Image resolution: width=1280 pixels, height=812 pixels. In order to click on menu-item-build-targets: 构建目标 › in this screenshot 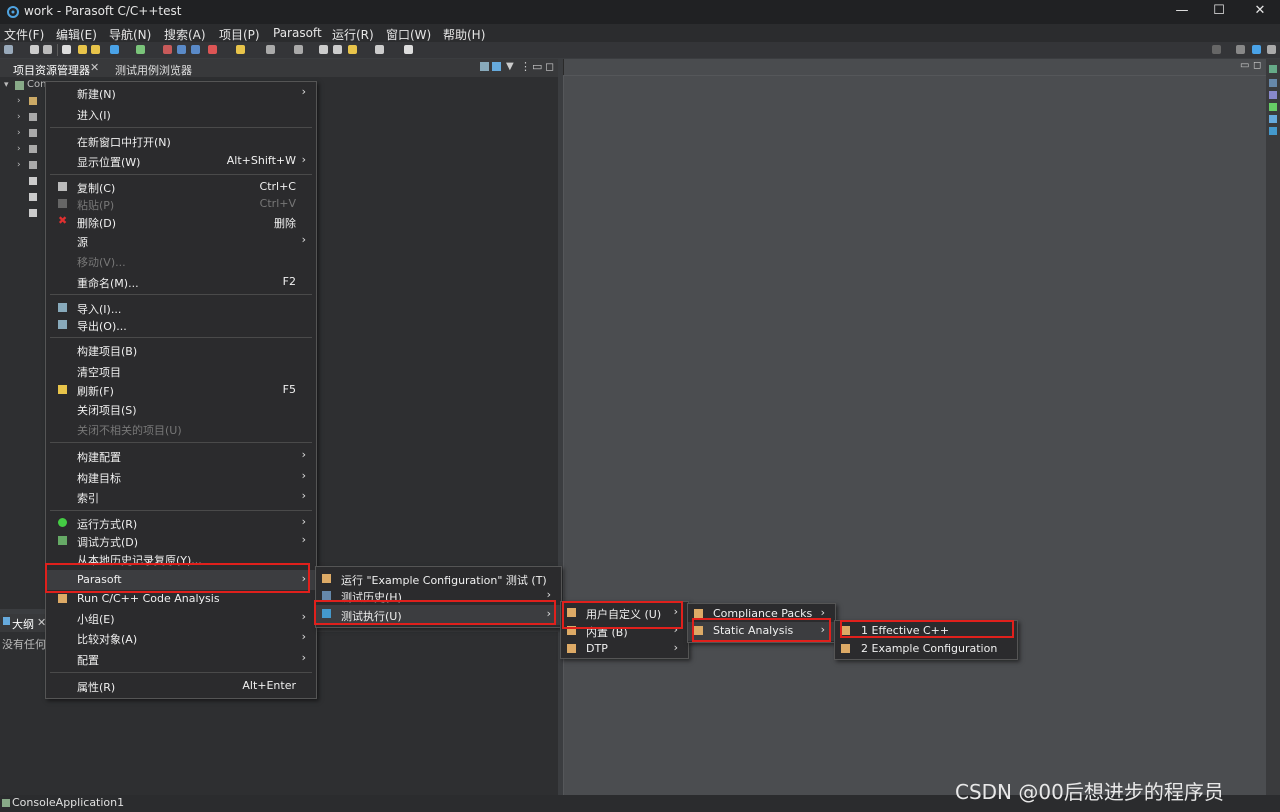, I will do `click(181, 477)`.